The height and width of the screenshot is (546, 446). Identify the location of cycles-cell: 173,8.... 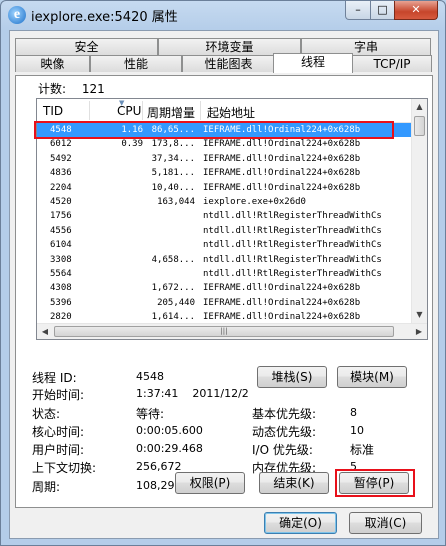
(173, 144).